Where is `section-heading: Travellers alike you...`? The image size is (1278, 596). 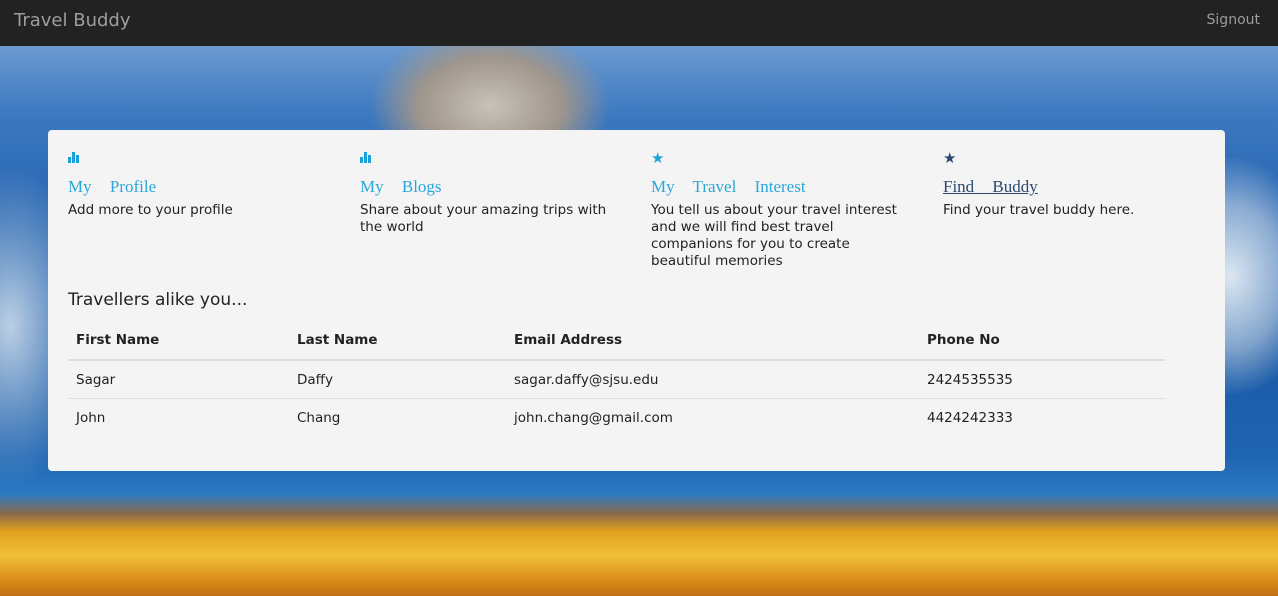 section-heading: Travellers alike you... is located at coordinates (158, 300).